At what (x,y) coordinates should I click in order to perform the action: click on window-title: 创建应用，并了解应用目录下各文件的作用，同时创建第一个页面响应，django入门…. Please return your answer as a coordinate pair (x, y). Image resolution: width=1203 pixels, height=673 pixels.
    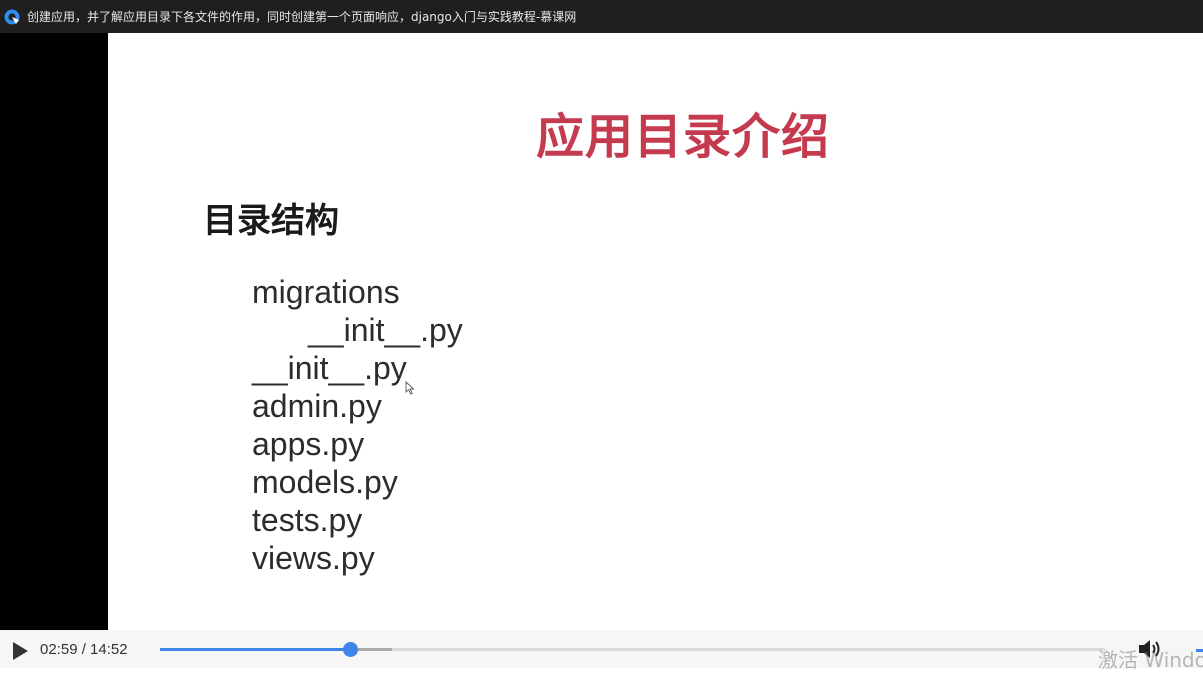
    Looking at the image, I should click on (302, 17).